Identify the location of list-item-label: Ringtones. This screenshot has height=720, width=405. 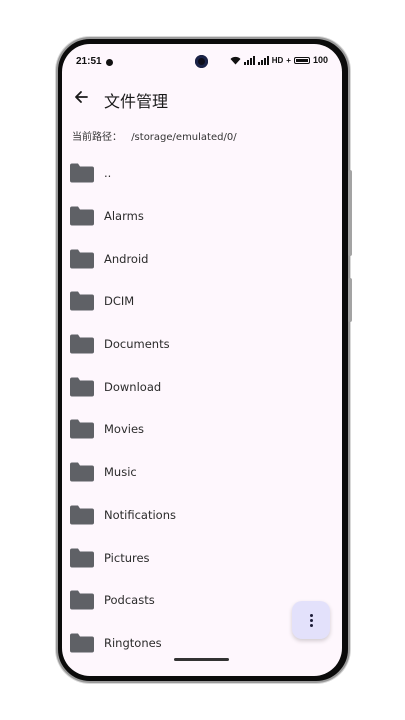
(133, 642).